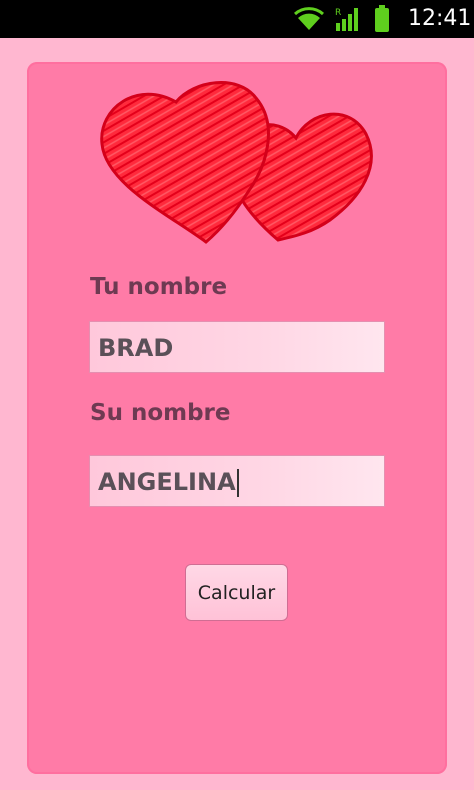  Describe the element at coordinates (160, 413) in the screenshot. I see `their-name-label: Su nombre` at that location.